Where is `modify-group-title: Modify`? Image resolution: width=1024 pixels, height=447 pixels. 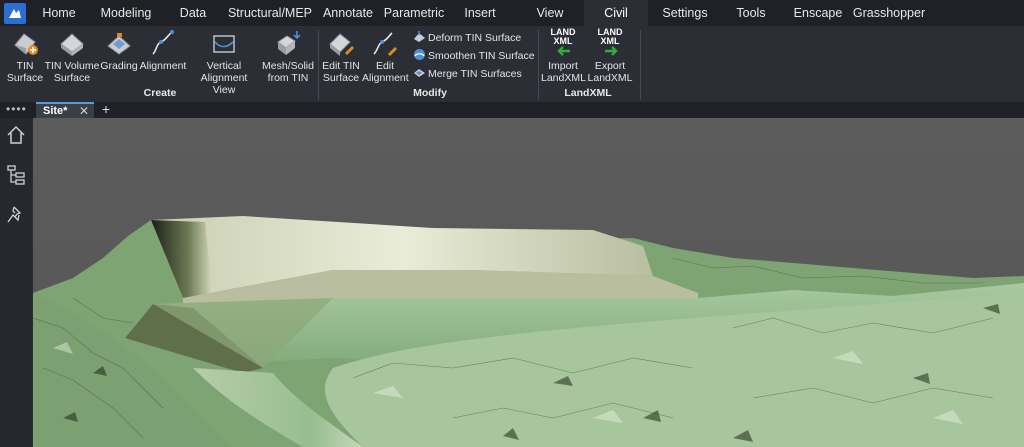
modify-group-title: Modify is located at coordinates (430, 93).